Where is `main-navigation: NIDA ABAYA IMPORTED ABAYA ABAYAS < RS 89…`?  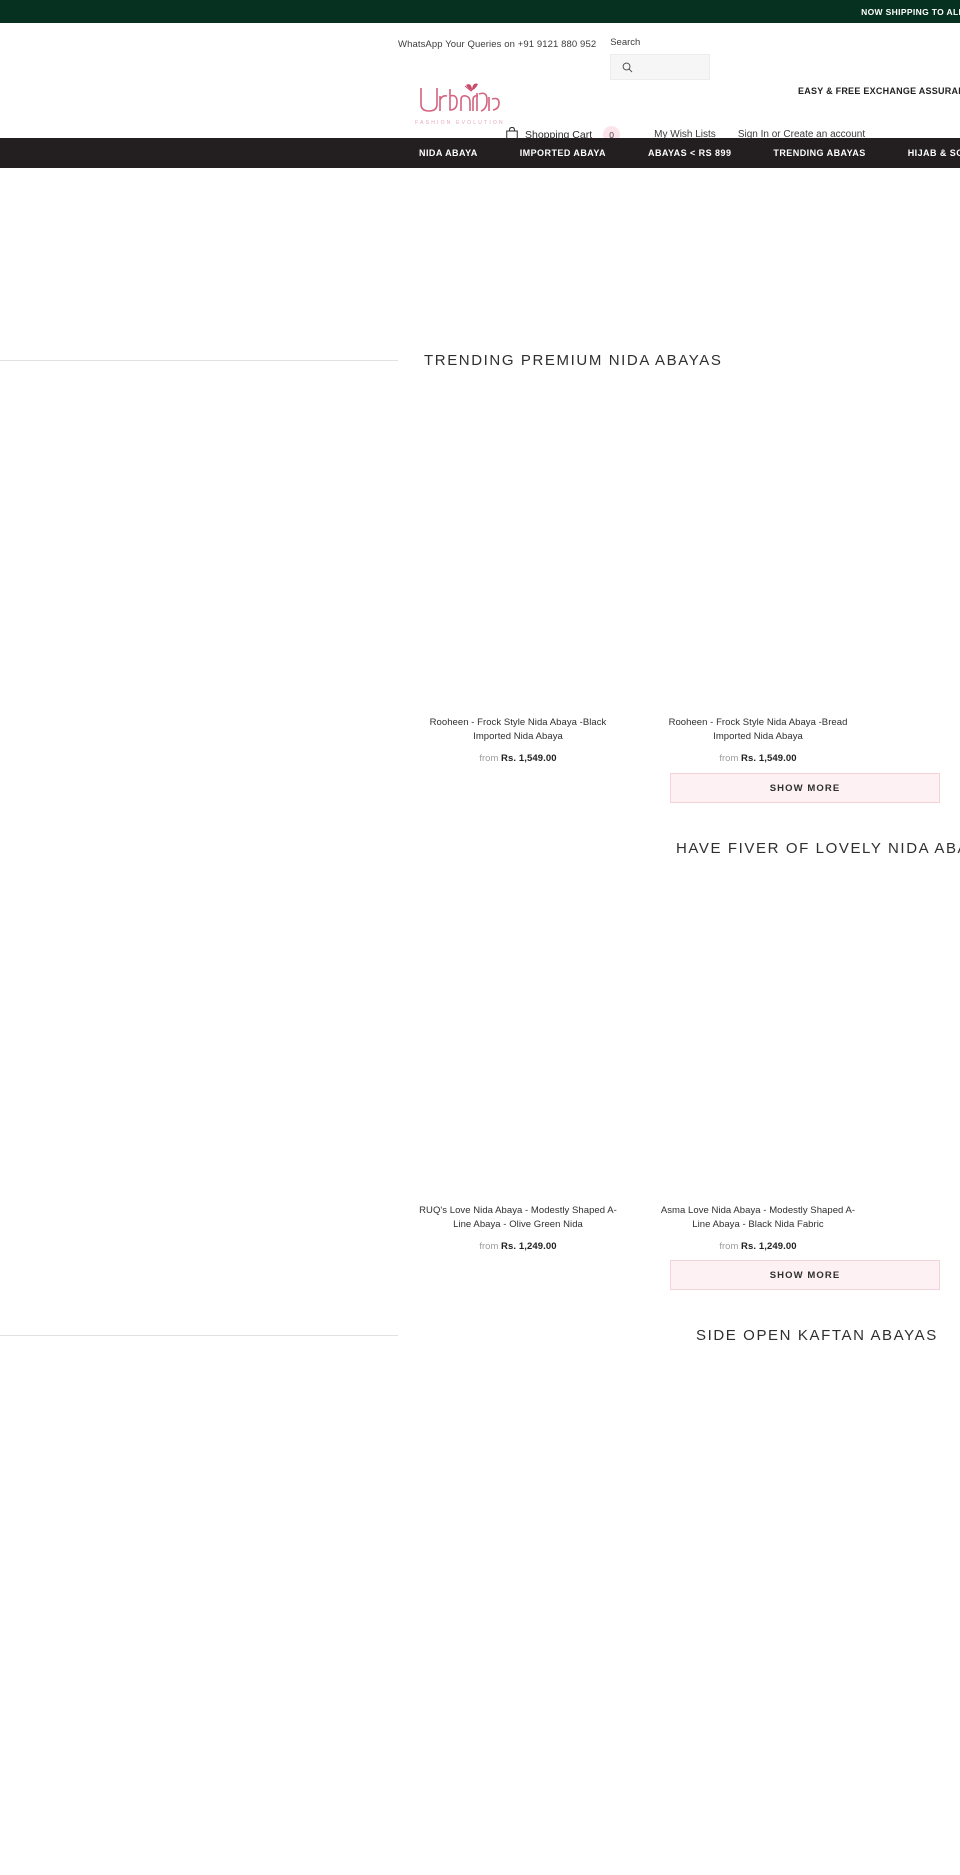 main-navigation: NIDA ABAYA IMPORTED ABAYA ABAYAS < RS 89… is located at coordinates (480, 153).